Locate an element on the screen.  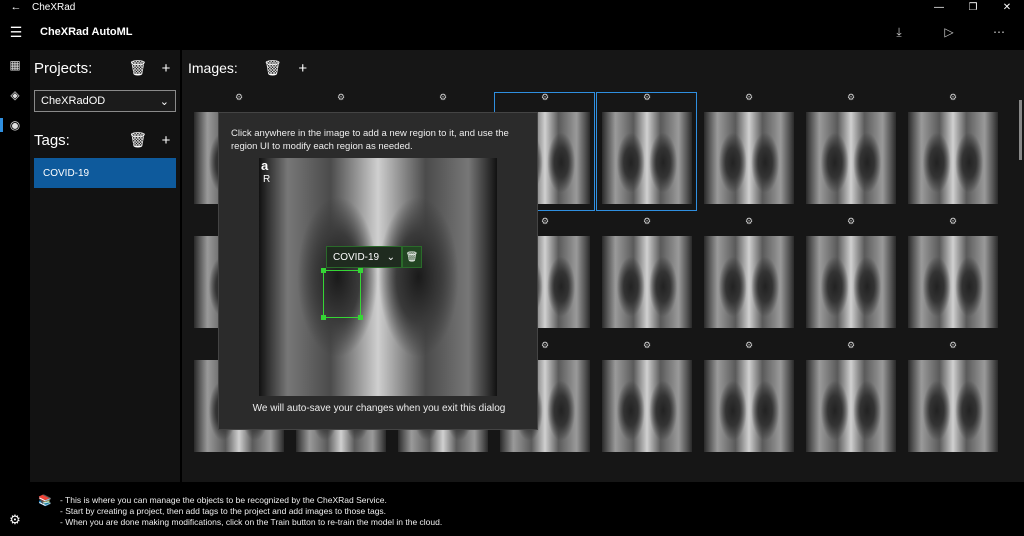
nav-rail: ▦ ◈ ◉ ⚙ is located at coordinates (15, 293).